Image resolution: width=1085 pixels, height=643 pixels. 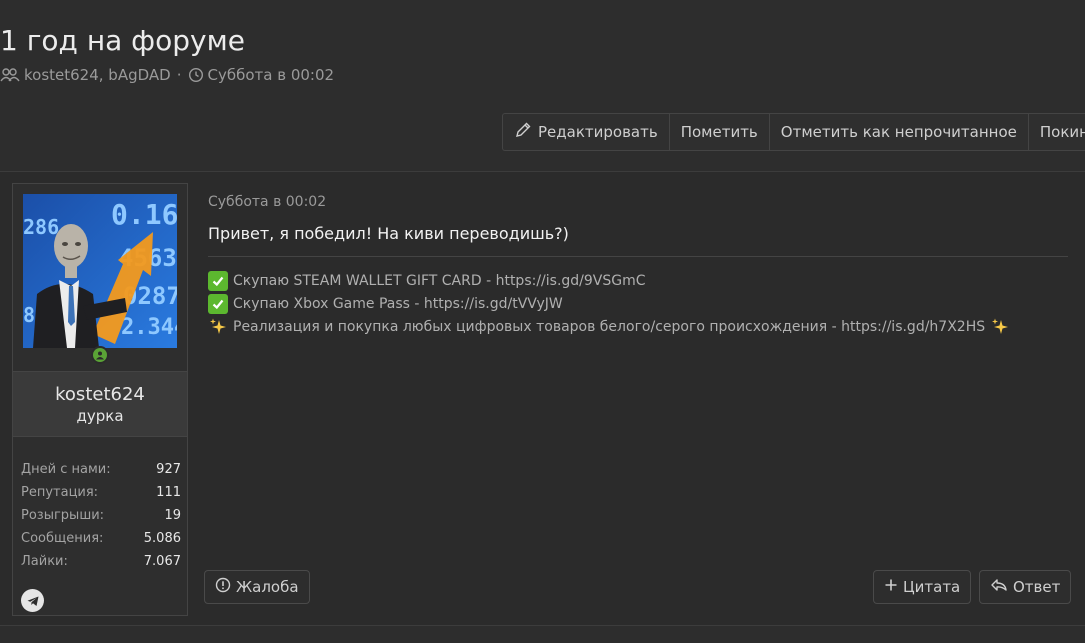 What do you see at coordinates (932, 587) in the screenshot?
I see `quote-label: Цитата` at bounding box center [932, 587].